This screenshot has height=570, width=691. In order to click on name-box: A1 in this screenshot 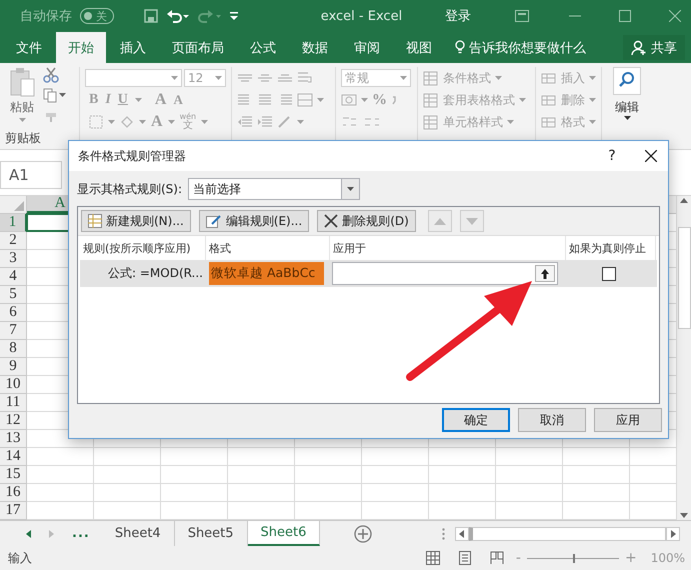, I will do `click(31, 175)`.